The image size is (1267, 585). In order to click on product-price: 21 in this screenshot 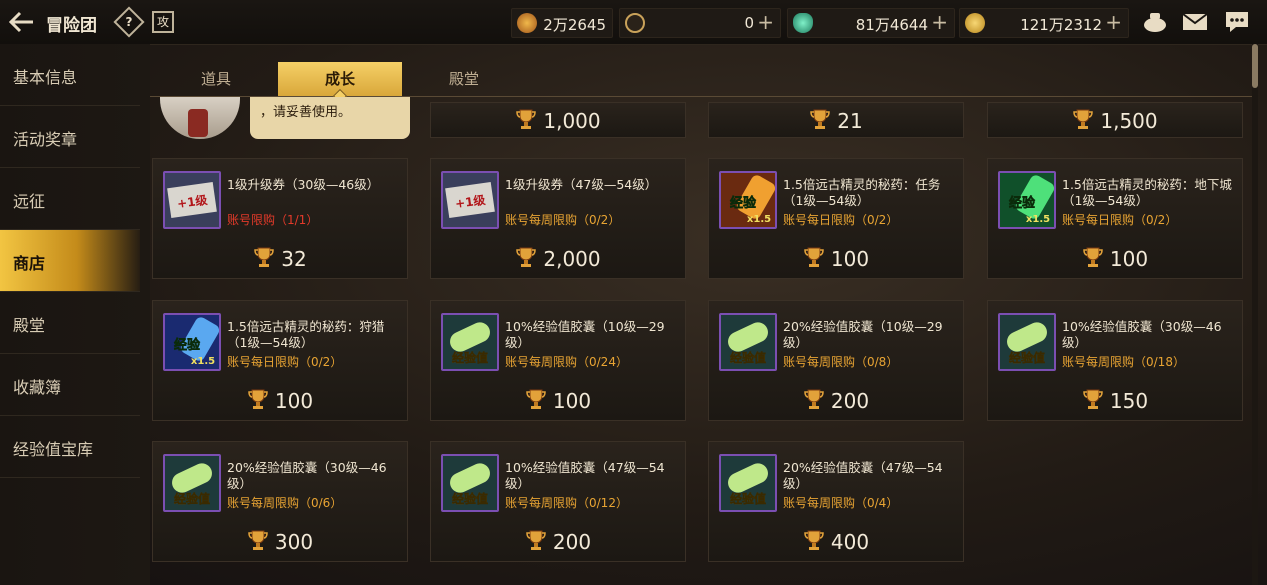, I will do `click(836, 121)`.